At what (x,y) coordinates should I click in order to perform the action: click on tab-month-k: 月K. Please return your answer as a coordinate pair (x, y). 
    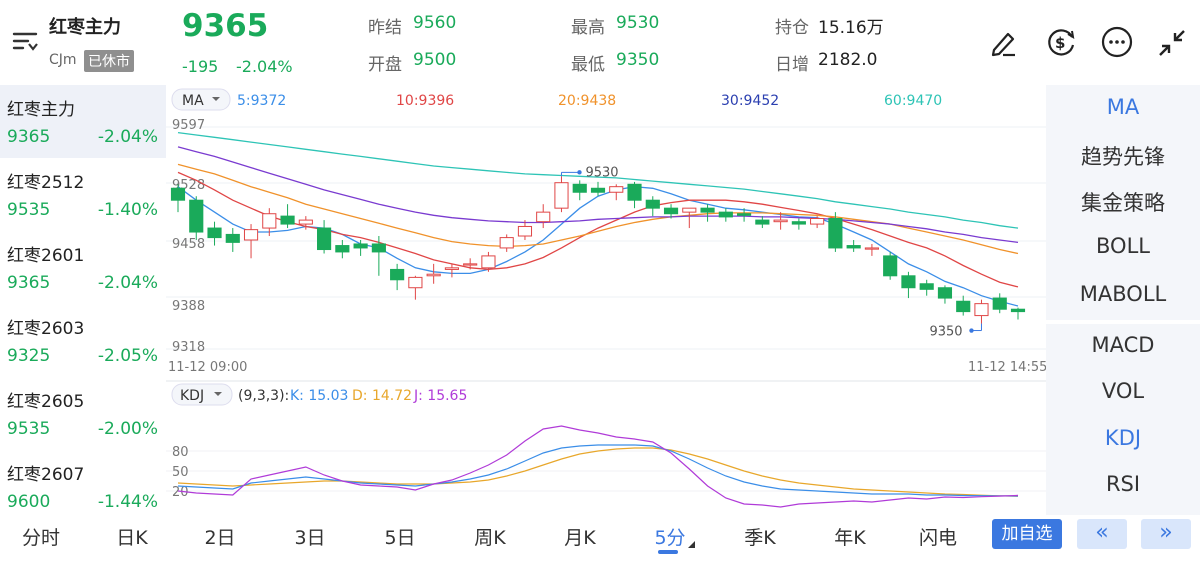
    Looking at the image, I should click on (580, 536).